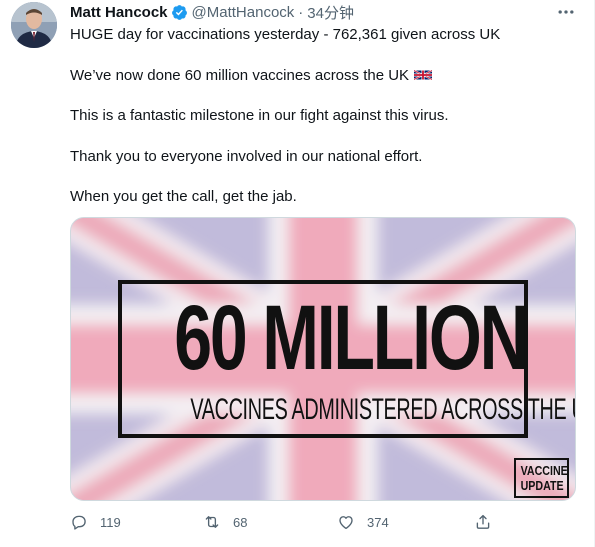  I want to click on share-button, so click(489, 522).